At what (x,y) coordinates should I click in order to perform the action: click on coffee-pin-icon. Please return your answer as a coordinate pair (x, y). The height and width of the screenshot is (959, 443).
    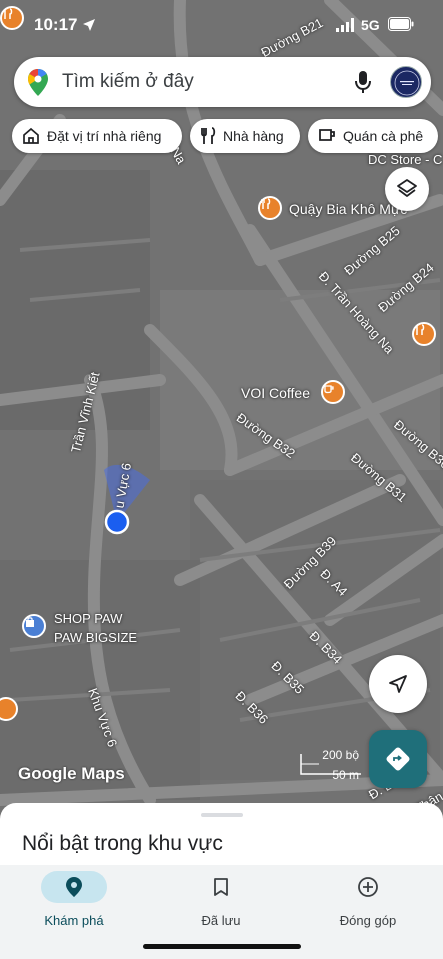
    Looking at the image, I should click on (333, 392).